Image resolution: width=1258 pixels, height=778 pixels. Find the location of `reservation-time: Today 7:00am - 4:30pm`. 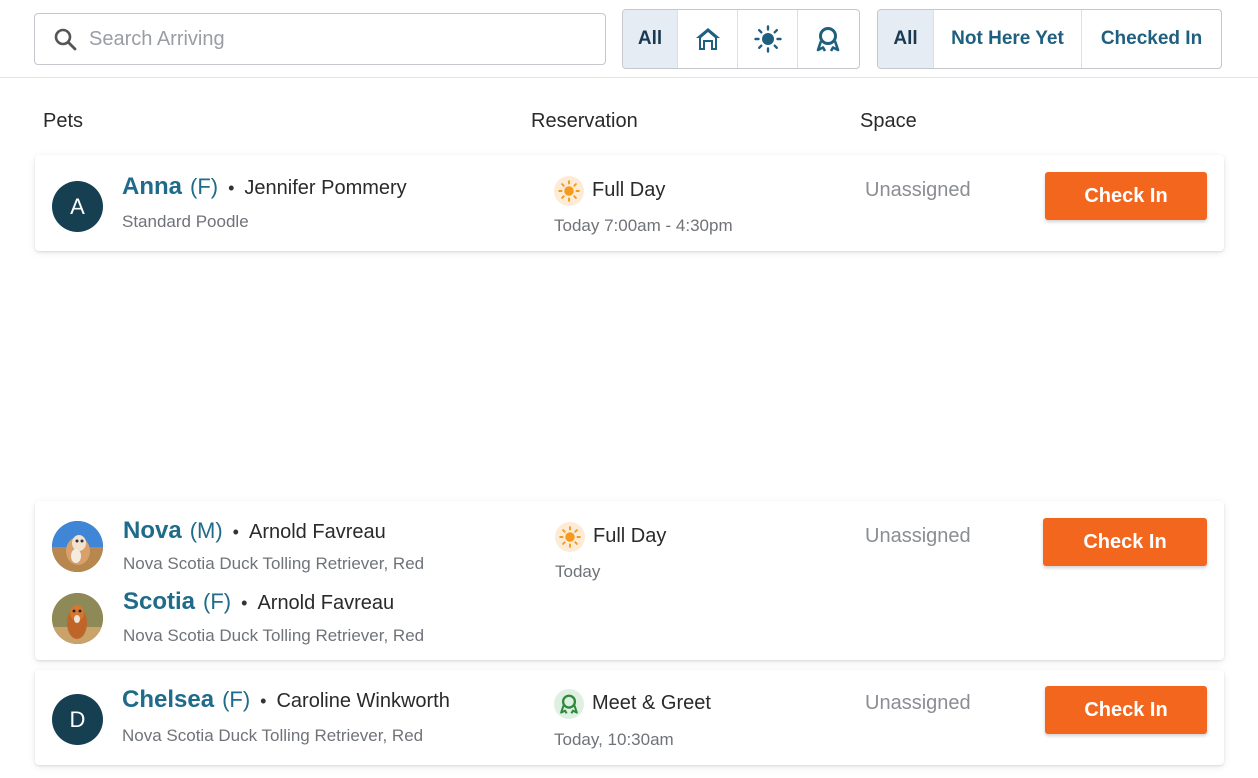

reservation-time: Today 7:00am - 4:30pm is located at coordinates (643, 225).